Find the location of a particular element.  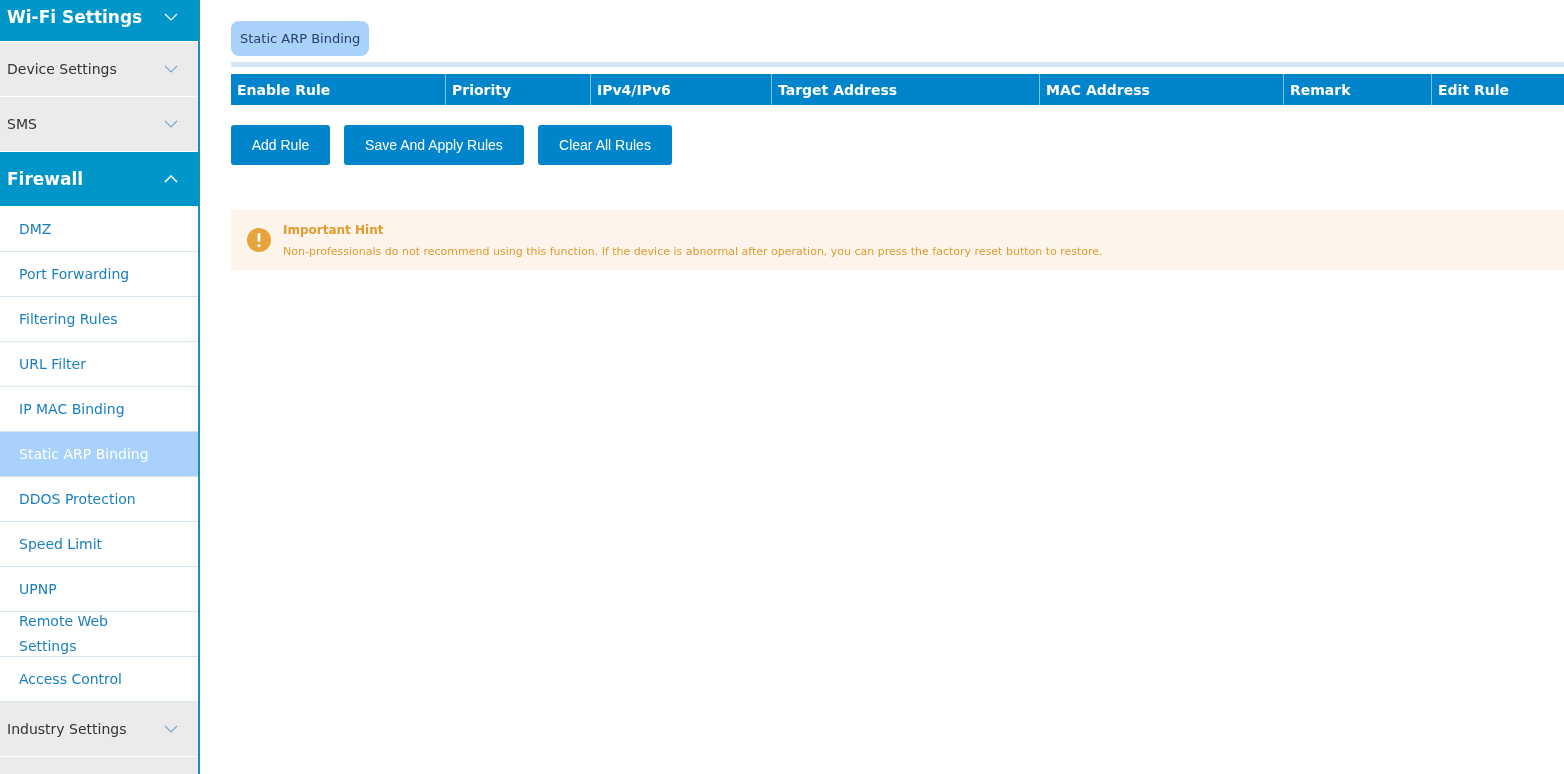

menu-item: Port Forwarding is located at coordinates (99, 274).